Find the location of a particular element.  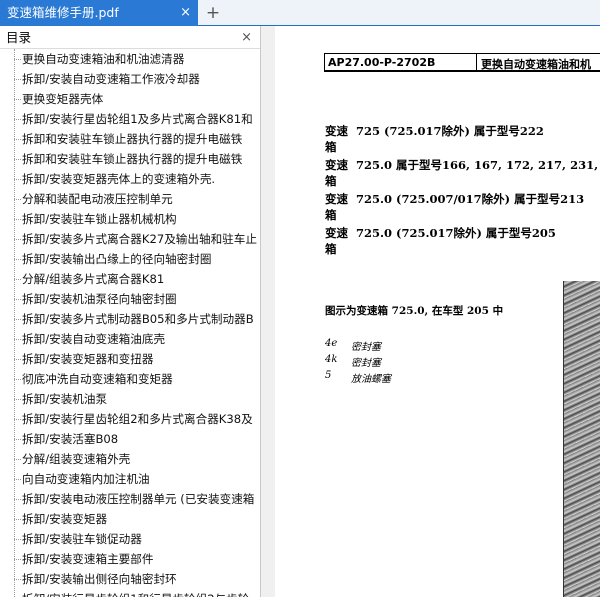

document-header-box: AP27.00-P-2702B 更换自动变速箱油和机 is located at coordinates (462, 62).